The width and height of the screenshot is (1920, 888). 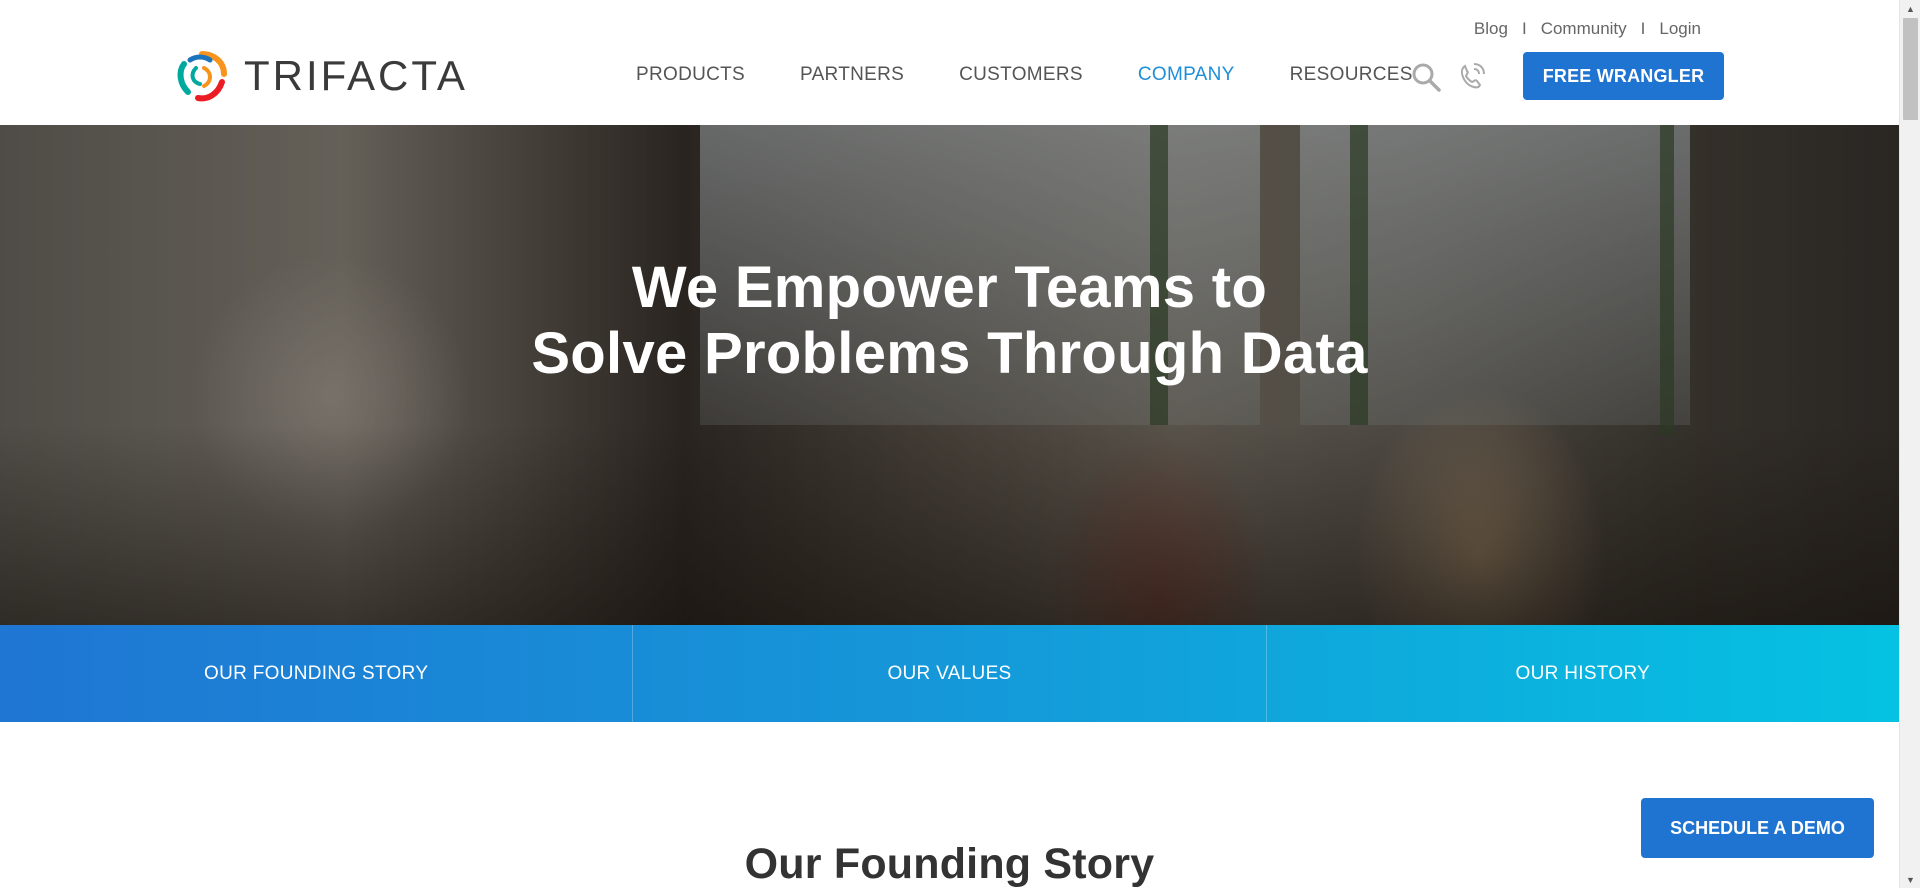 I want to click on nav-products: PRODUCTS, so click(x=690, y=75).